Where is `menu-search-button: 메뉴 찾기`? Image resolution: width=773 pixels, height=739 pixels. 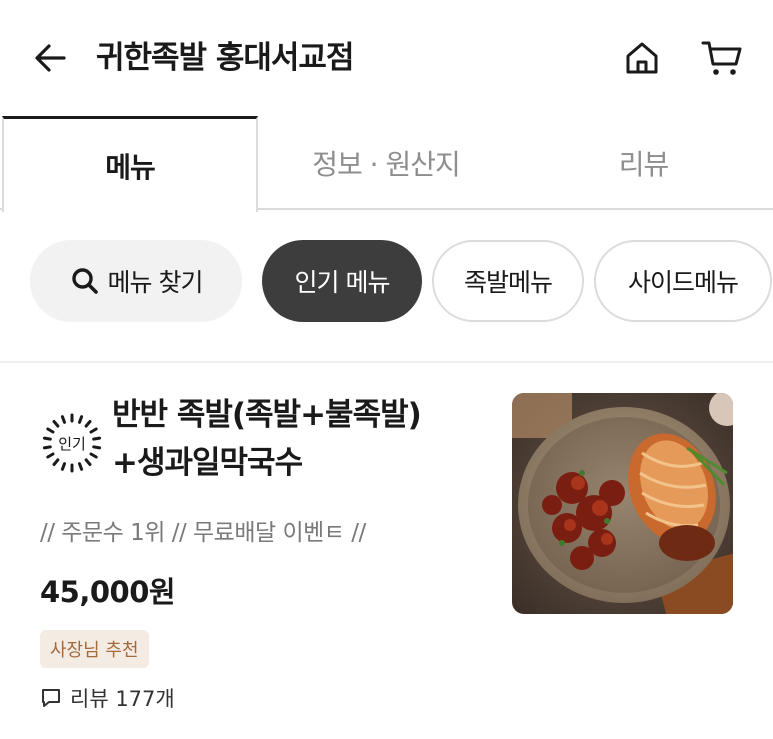 menu-search-button: 메뉴 찾기 is located at coordinates (136, 281).